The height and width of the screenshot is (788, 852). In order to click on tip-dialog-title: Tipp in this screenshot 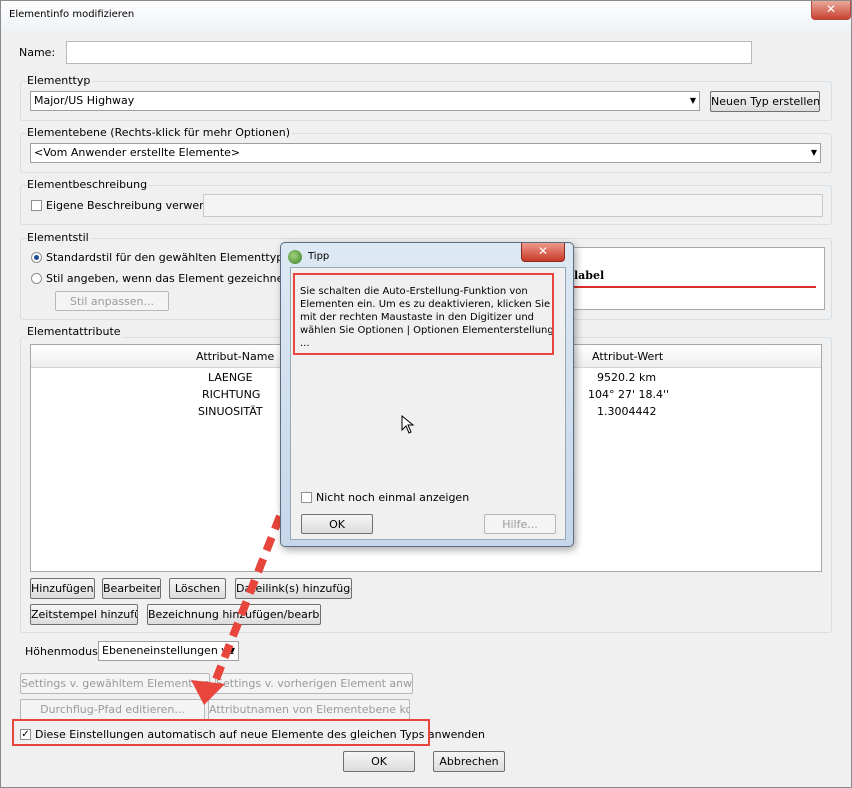, I will do `click(319, 256)`.